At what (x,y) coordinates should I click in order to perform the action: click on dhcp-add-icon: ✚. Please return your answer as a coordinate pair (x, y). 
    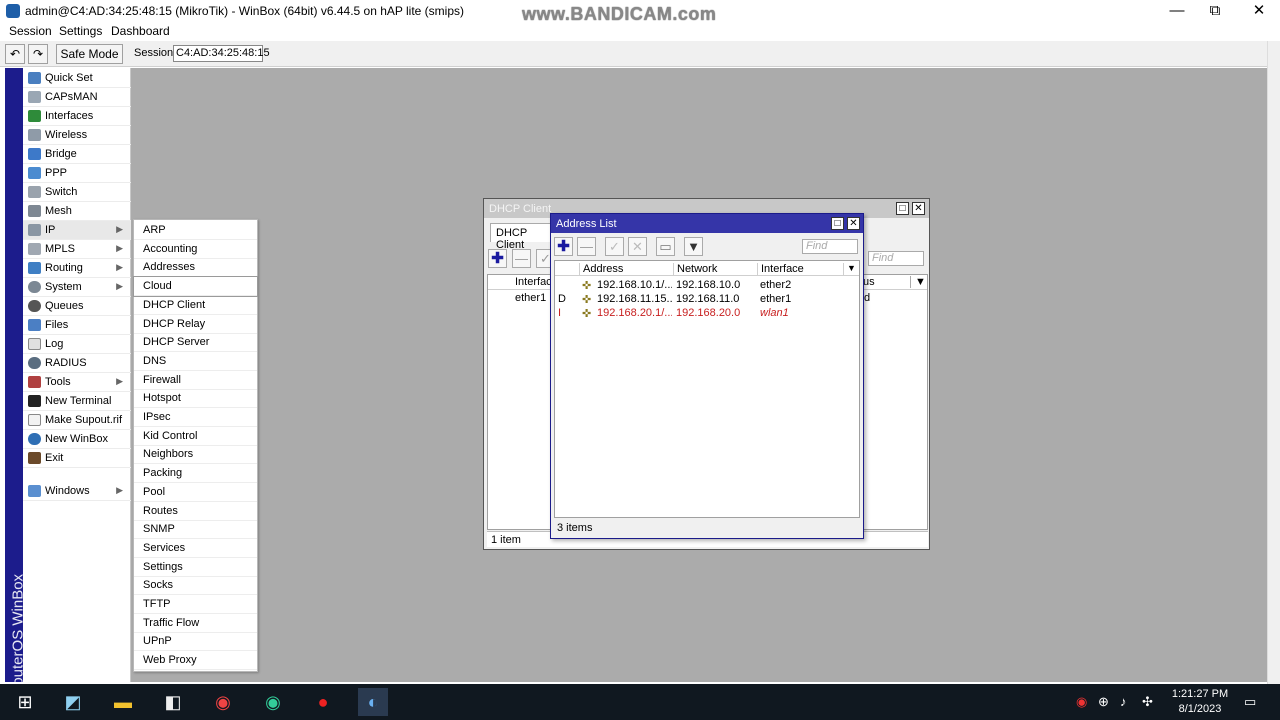
    Looking at the image, I should click on (497, 258).